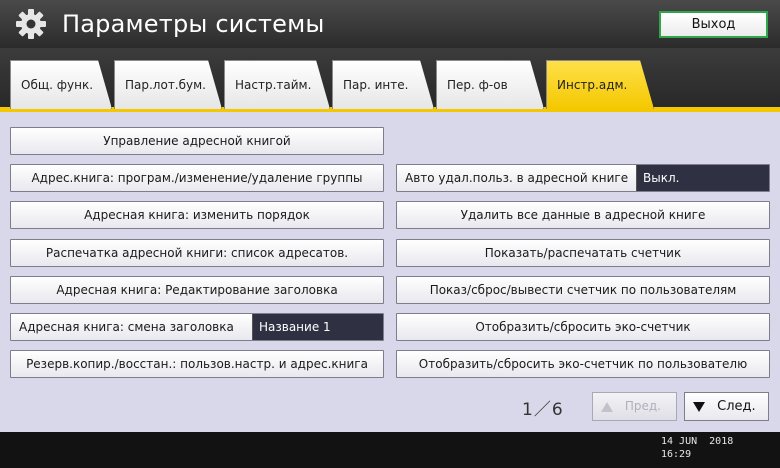 This screenshot has height=468, width=780. Describe the element at coordinates (390, 24) in the screenshot. I see `header-bar: Параметры системы Выход` at that location.